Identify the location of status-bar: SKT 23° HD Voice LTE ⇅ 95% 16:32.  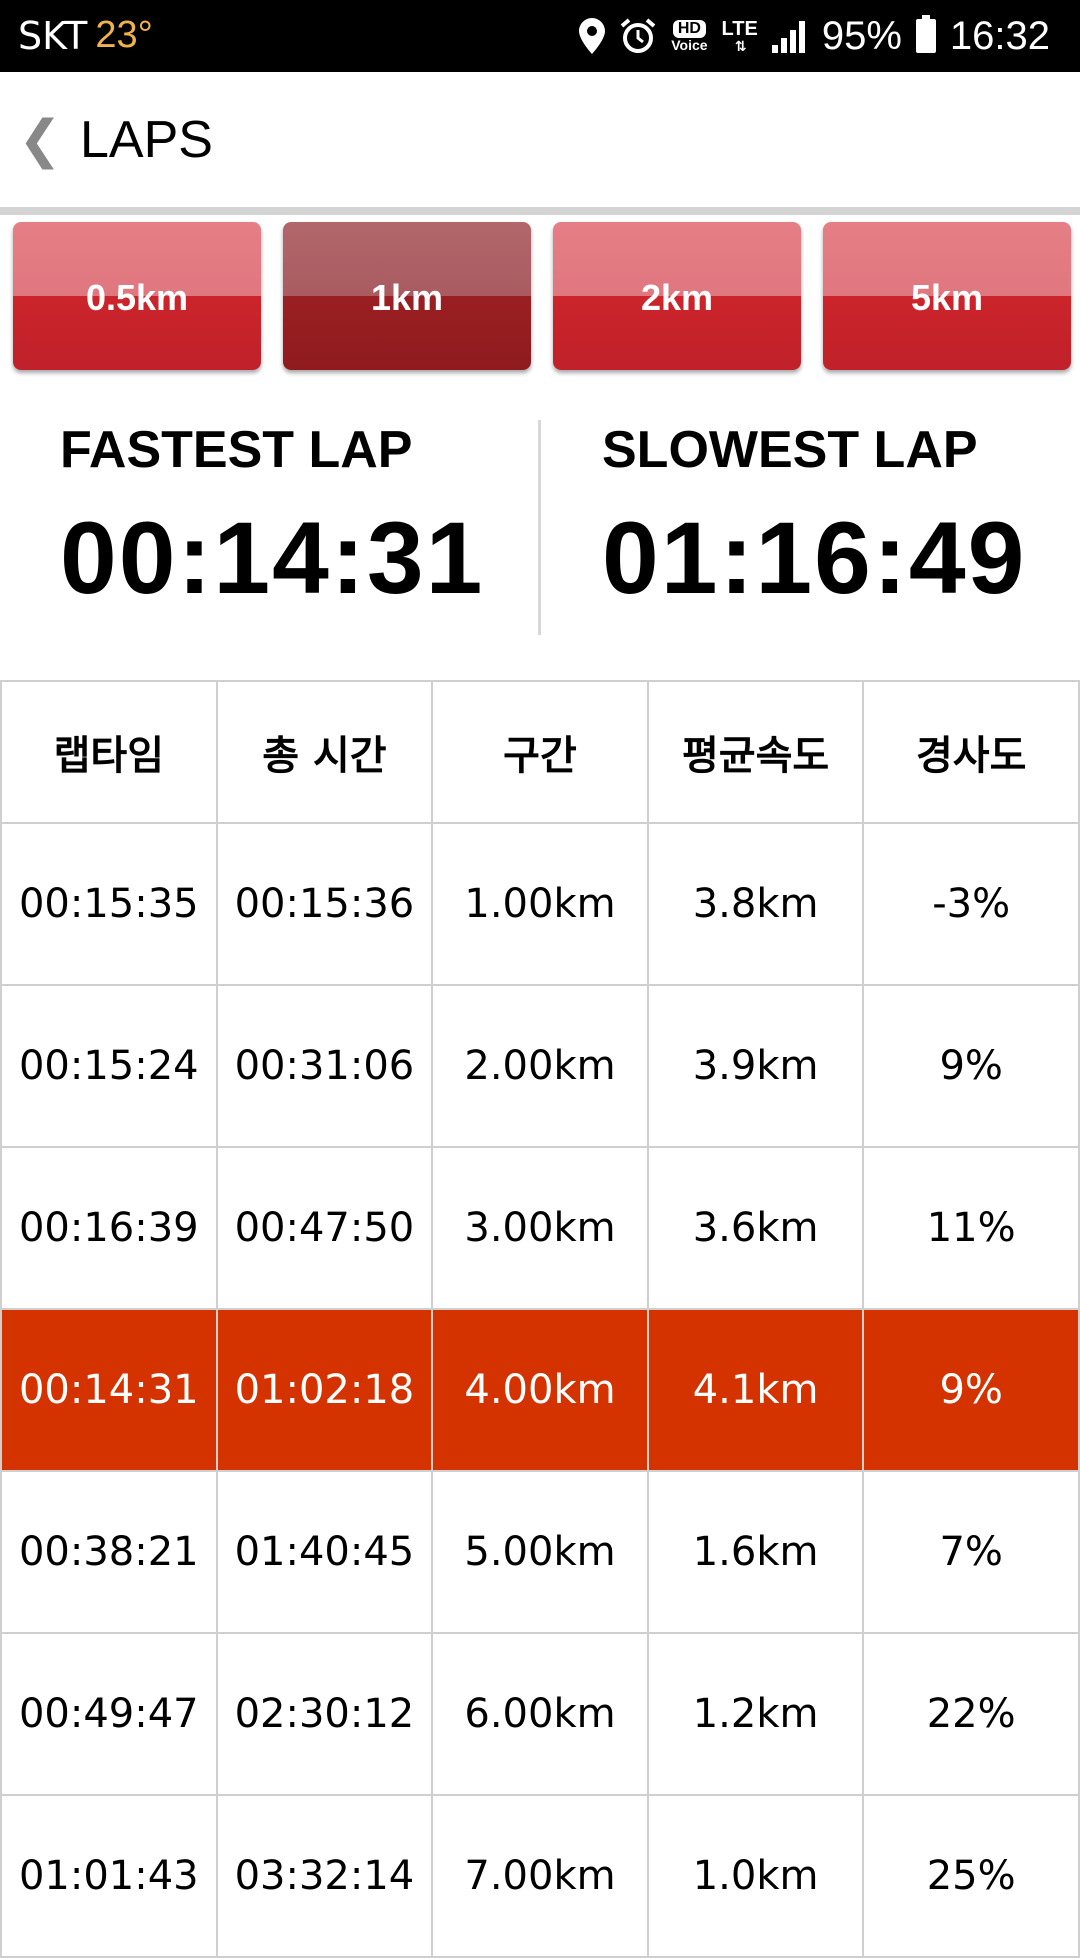
(540, 36).